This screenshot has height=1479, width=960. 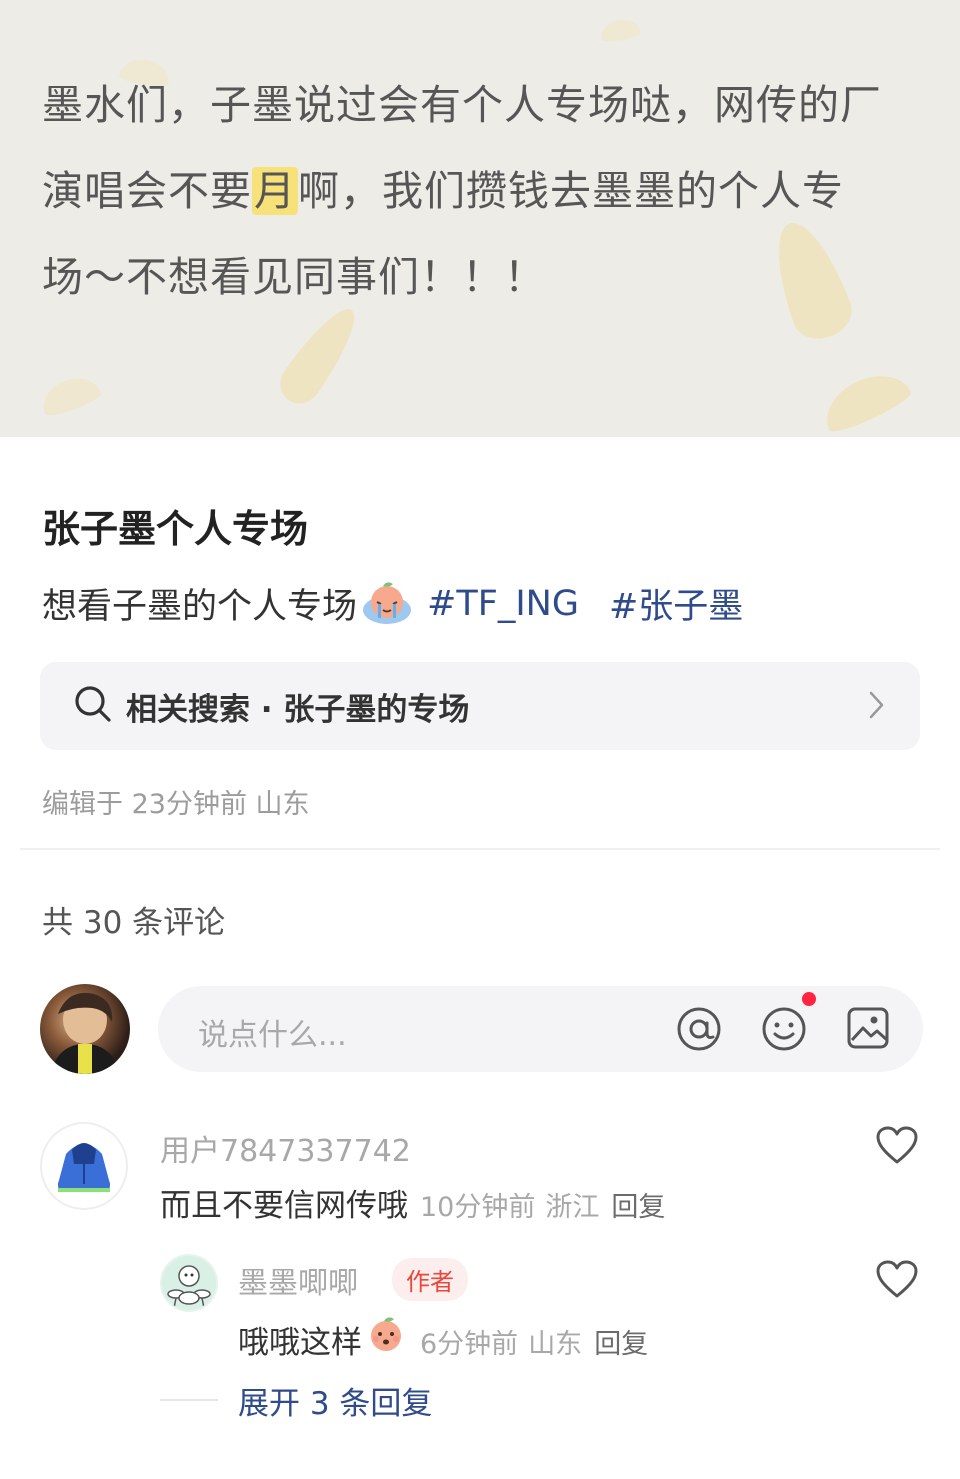 What do you see at coordinates (699, 1031) in the screenshot?
I see `at-icon` at bounding box center [699, 1031].